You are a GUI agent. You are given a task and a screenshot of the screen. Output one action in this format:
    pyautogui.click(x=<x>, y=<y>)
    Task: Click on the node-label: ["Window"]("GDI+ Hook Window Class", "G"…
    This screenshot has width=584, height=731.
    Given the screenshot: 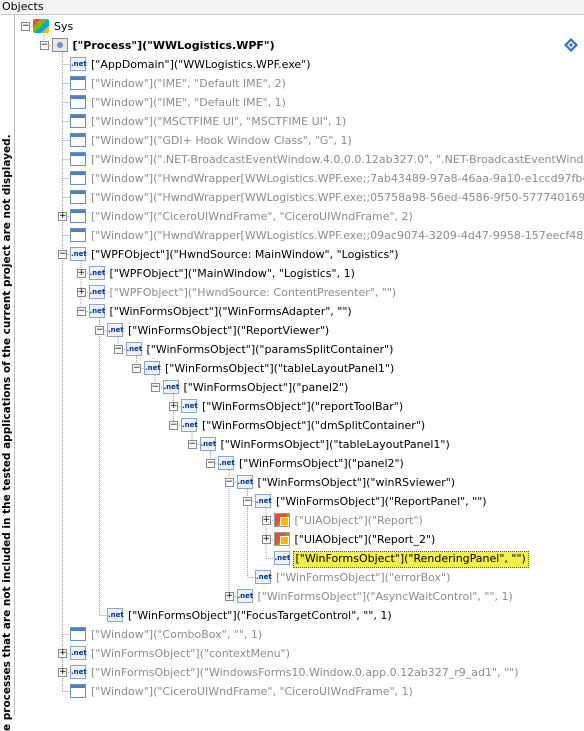 What is the action you would take?
    pyautogui.click(x=221, y=140)
    